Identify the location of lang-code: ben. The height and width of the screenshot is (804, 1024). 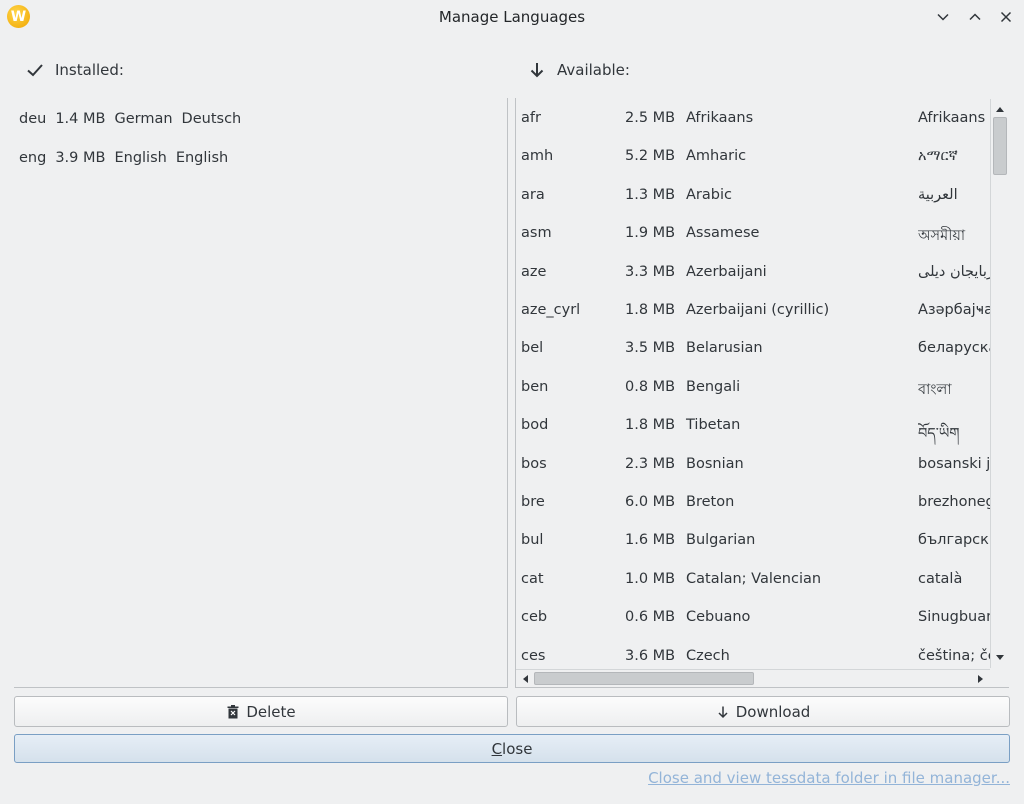
(535, 386).